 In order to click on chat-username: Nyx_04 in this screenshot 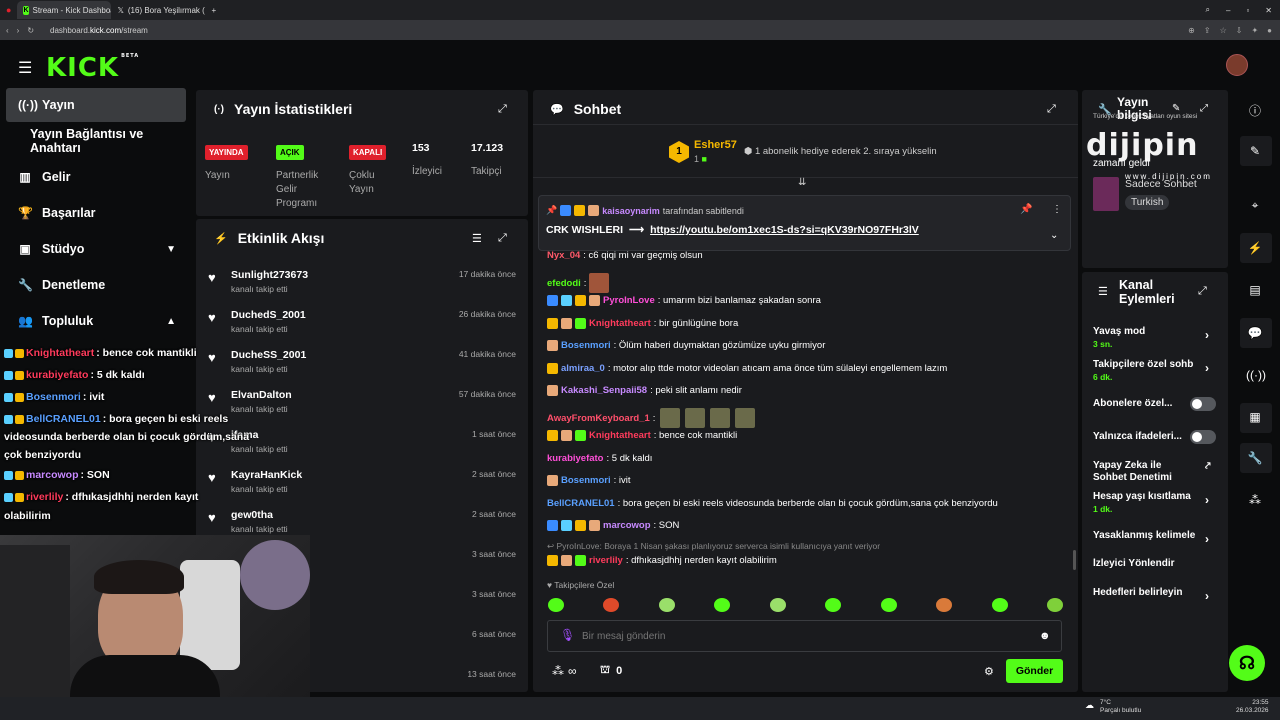, I will do `click(563, 255)`.